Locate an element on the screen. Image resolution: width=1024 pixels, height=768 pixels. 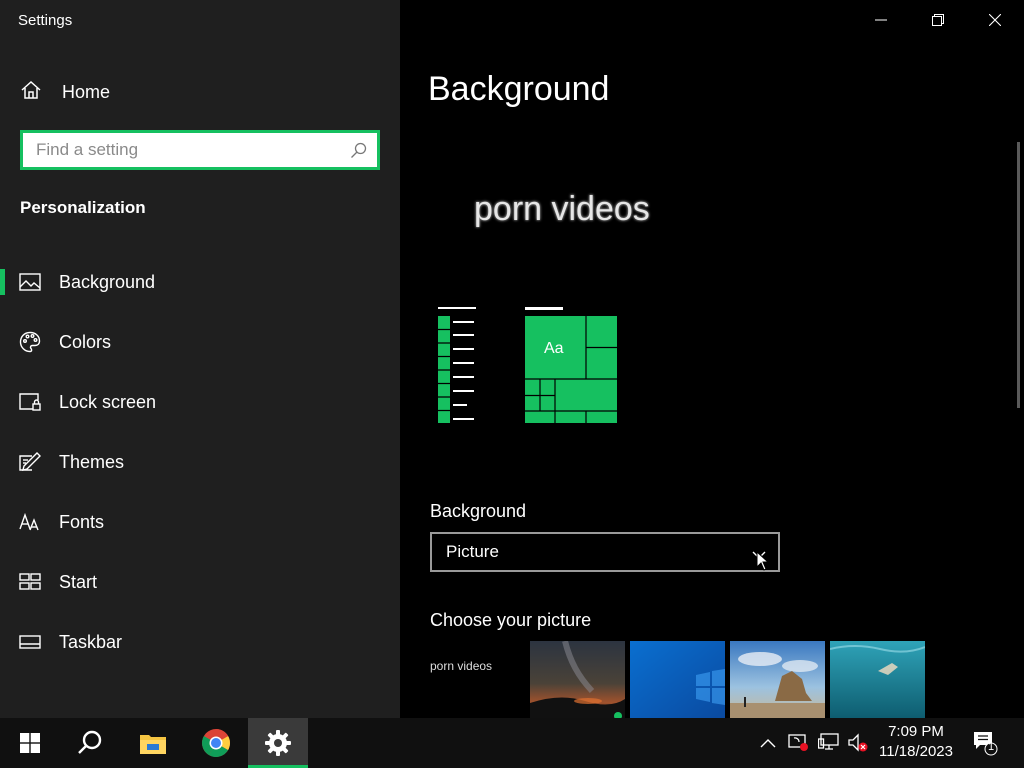
close-button is located at coordinates (994, 20).